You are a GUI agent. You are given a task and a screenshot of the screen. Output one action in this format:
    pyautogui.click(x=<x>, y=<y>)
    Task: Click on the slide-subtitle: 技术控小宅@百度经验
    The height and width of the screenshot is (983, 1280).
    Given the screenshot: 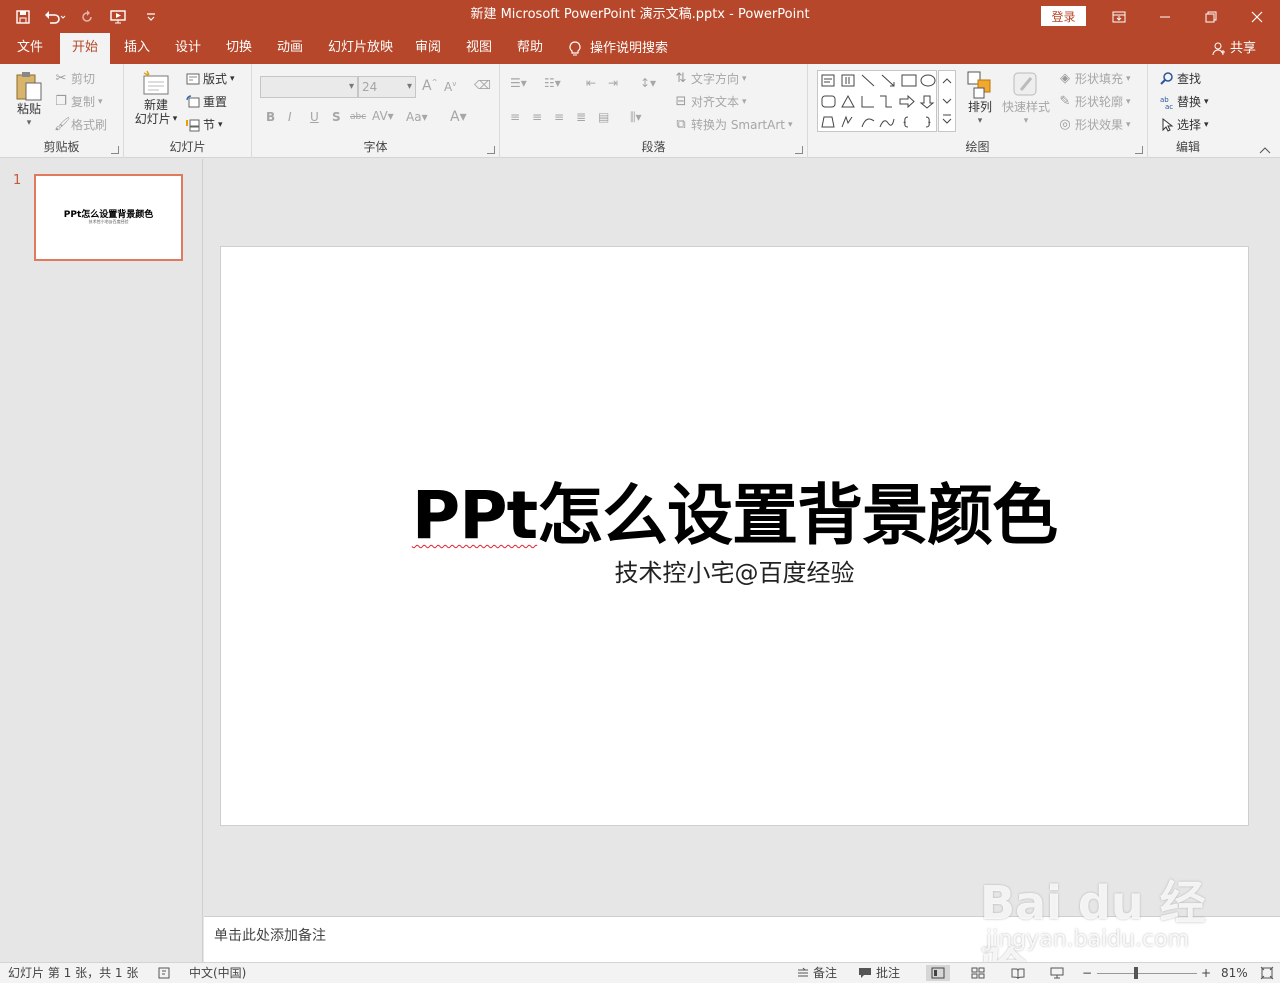 What is the action you would take?
    pyautogui.click(x=734, y=570)
    